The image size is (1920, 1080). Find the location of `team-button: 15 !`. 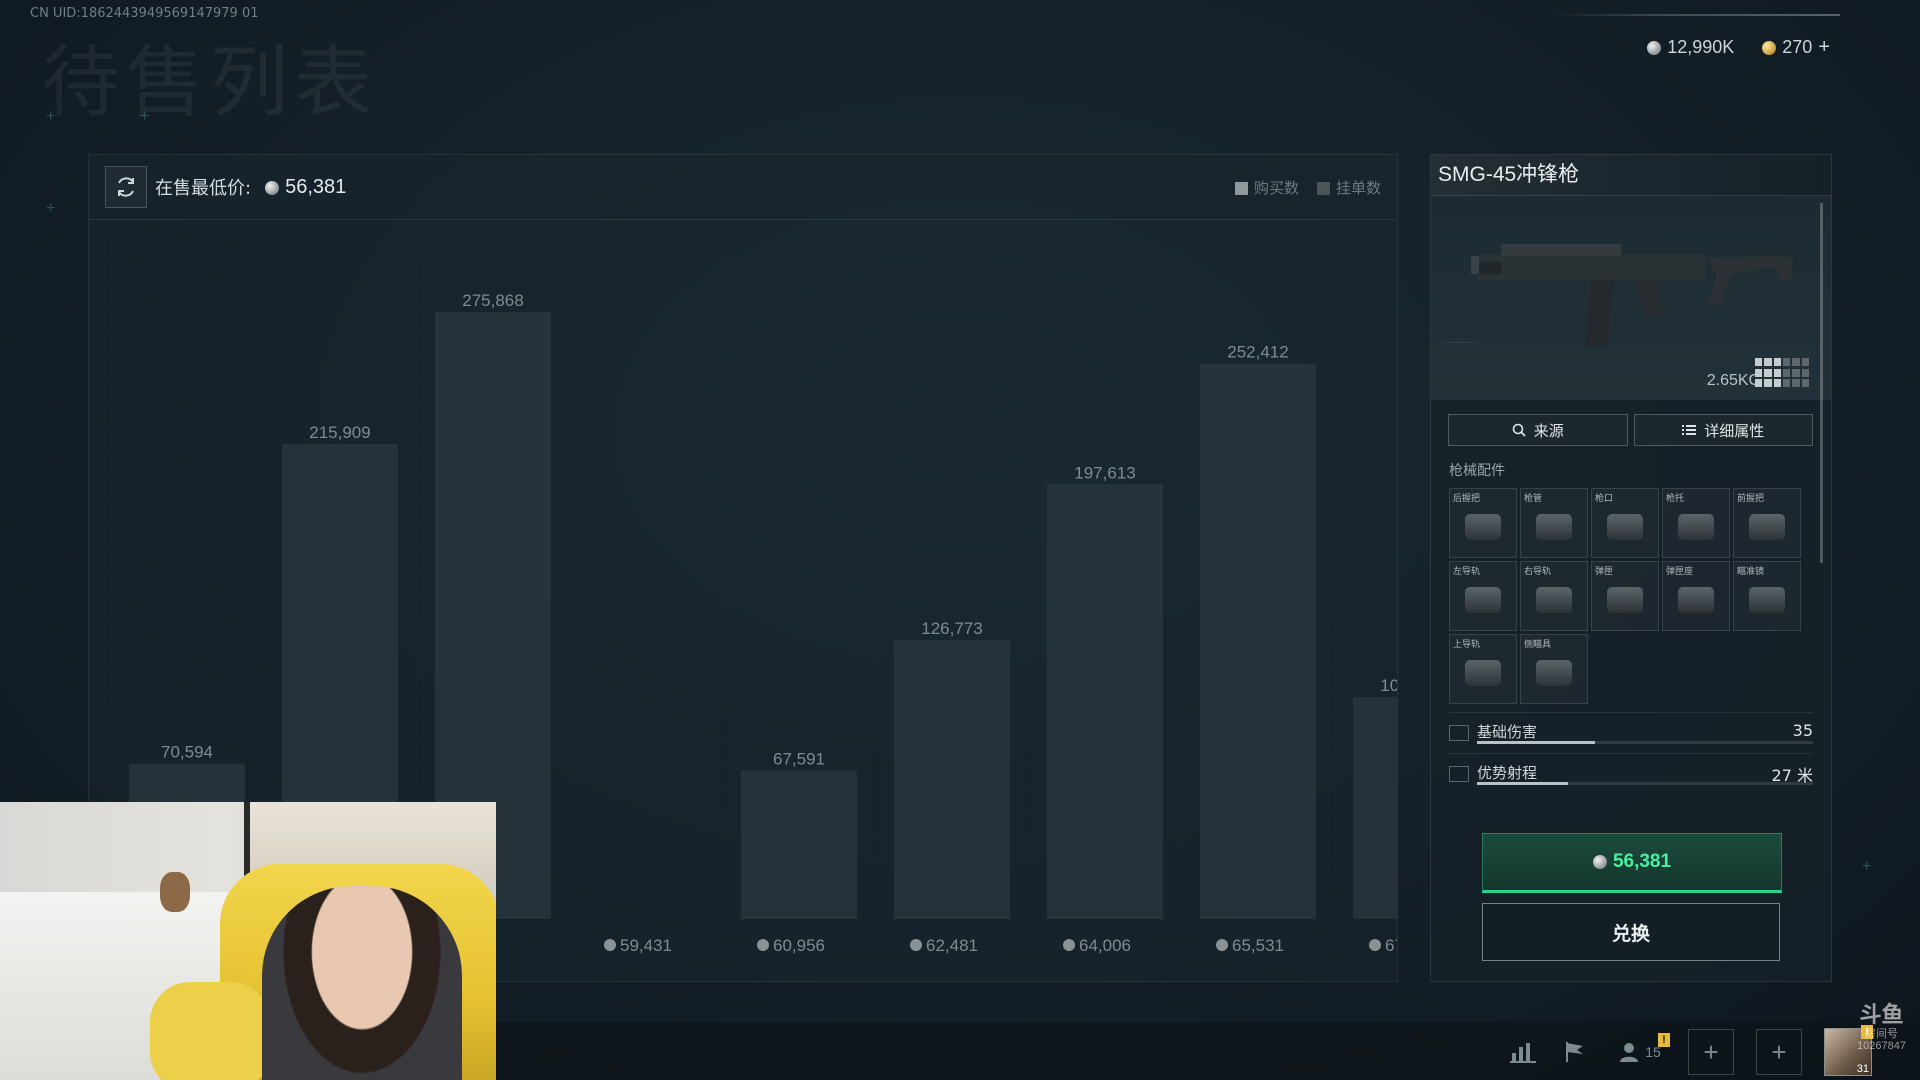

team-button: 15 ! is located at coordinates (1641, 1050).